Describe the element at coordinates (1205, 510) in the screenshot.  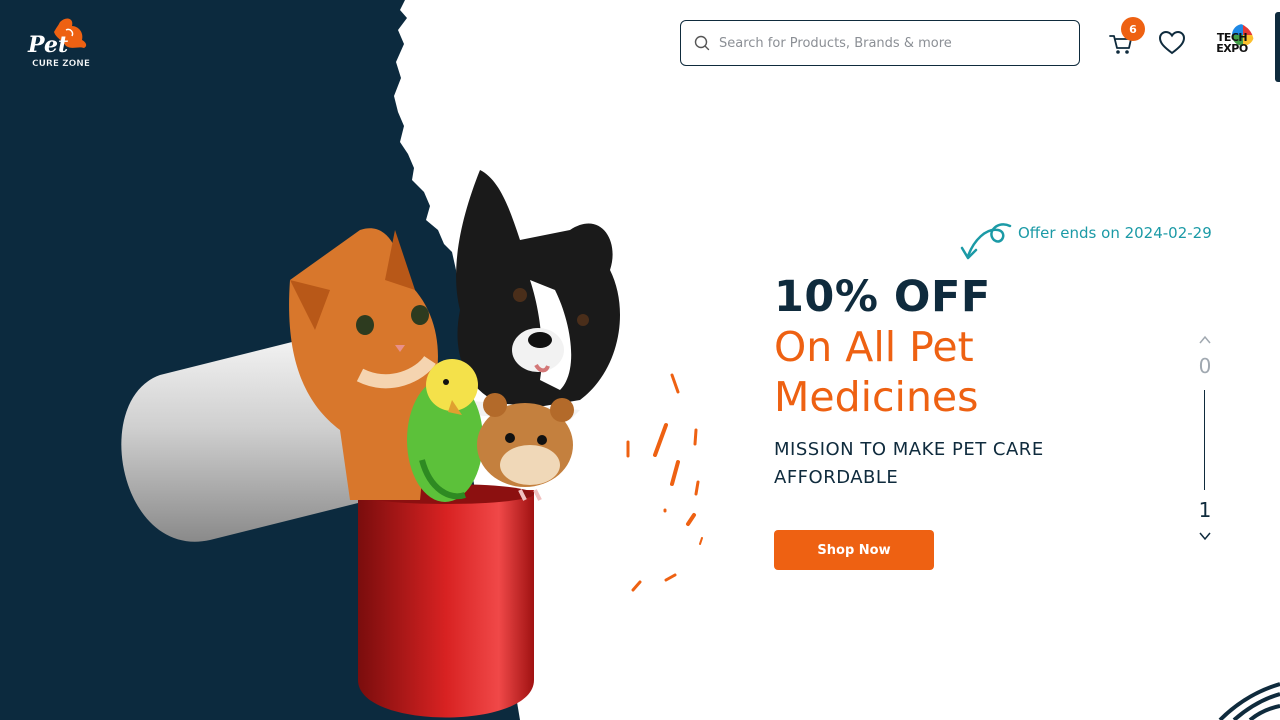
I see `slide-number-next: 1` at that location.